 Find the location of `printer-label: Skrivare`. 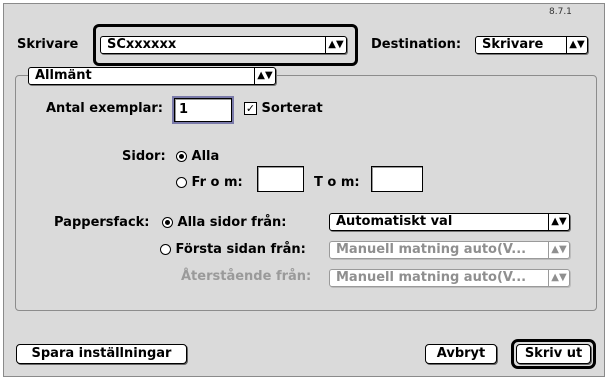

printer-label: Skrivare is located at coordinates (48, 44).